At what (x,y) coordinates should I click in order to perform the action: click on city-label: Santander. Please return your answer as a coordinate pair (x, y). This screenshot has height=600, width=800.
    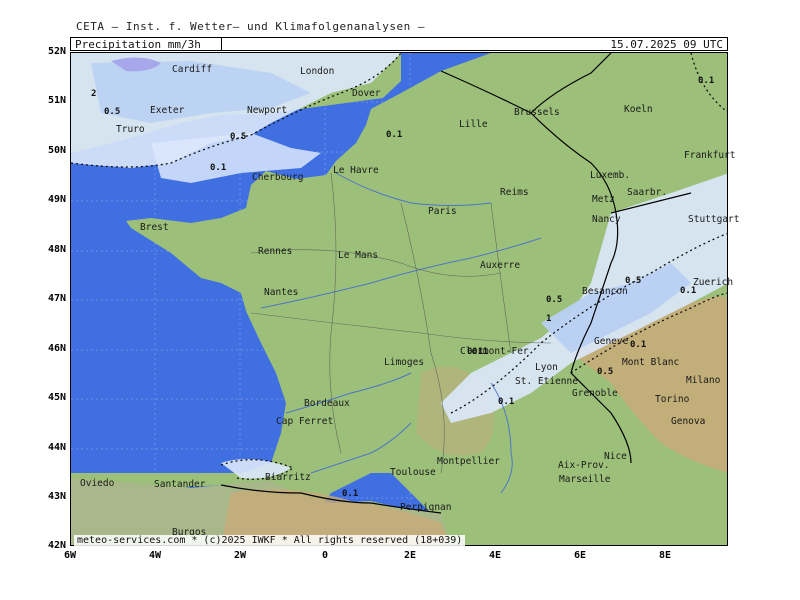
    Looking at the image, I should click on (180, 484).